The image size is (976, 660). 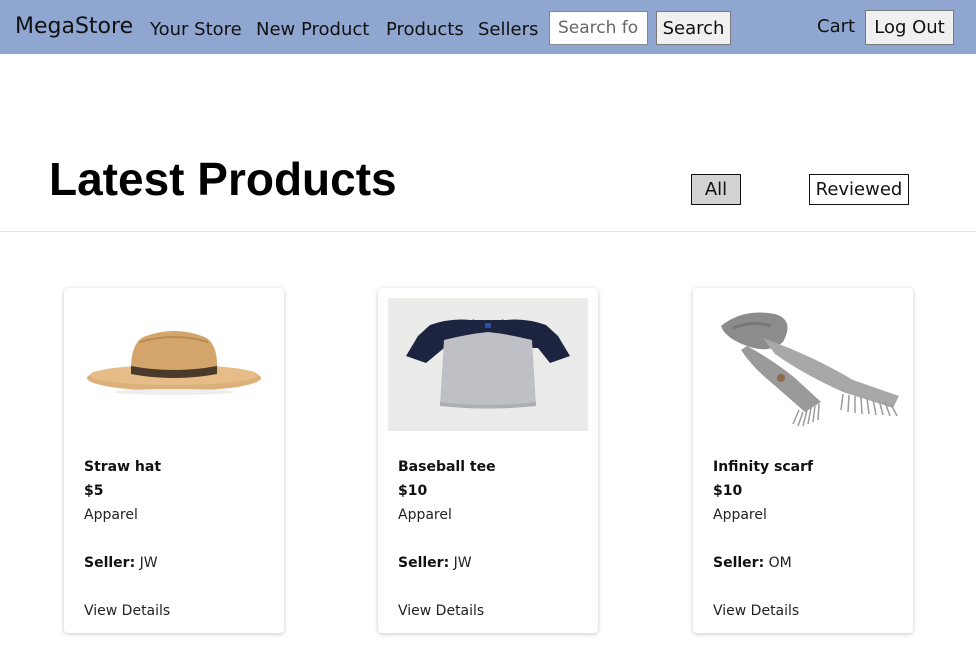 What do you see at coordinates (803, 364) in the screenshot?
I see `infinity-scarf-image` at bounding box center [803, 364].